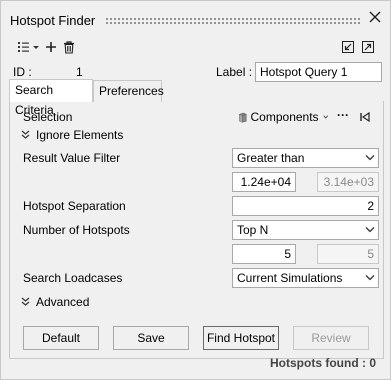 Image resolution: width=391 pixels, height=380 pixels. I want to click on advanced-expander: Advanced, so click(55, 302).